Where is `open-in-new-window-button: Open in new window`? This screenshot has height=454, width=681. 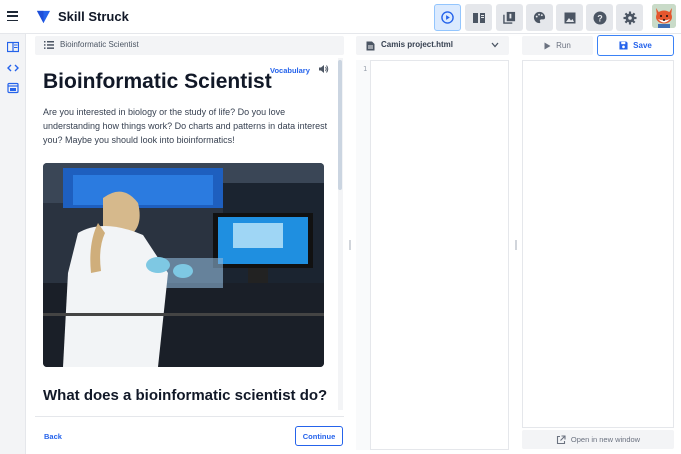 open-in-new-window-button: Open in new window is located at coordinates (598, 439).